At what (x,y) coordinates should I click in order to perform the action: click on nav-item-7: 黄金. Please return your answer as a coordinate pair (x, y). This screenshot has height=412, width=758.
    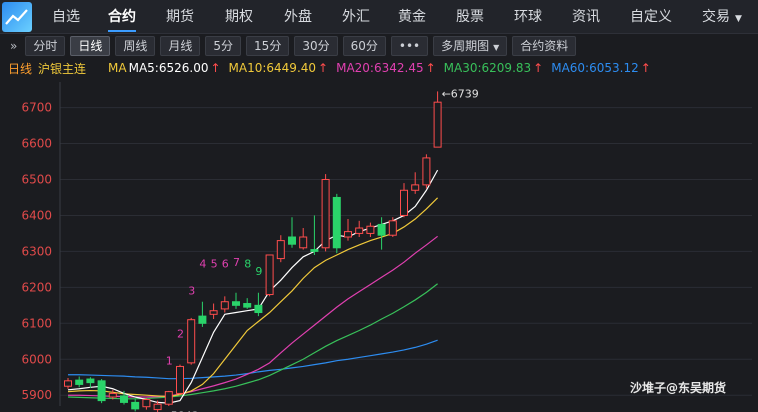
    Looking at the image, I should click on (412, 17).